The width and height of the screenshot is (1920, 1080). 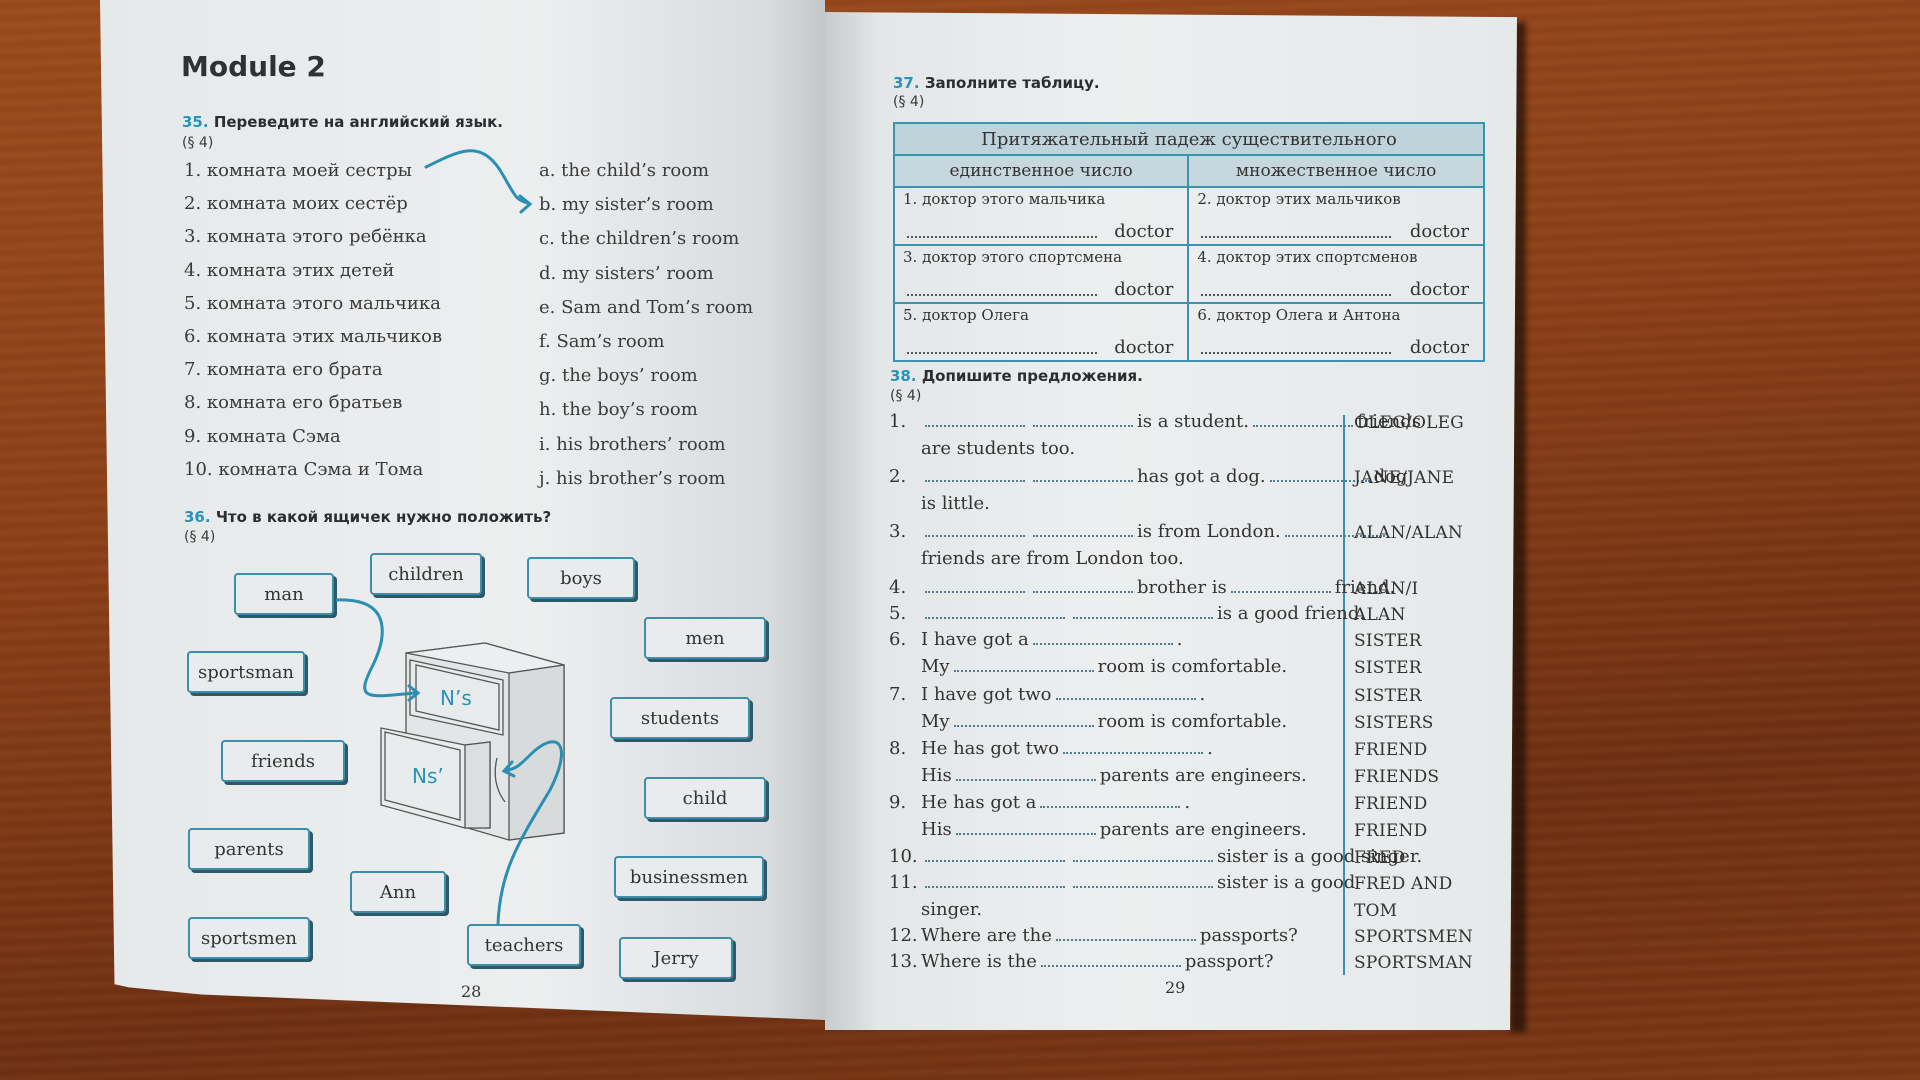 I want to click on word-card: man, so click(x=284, y=594).